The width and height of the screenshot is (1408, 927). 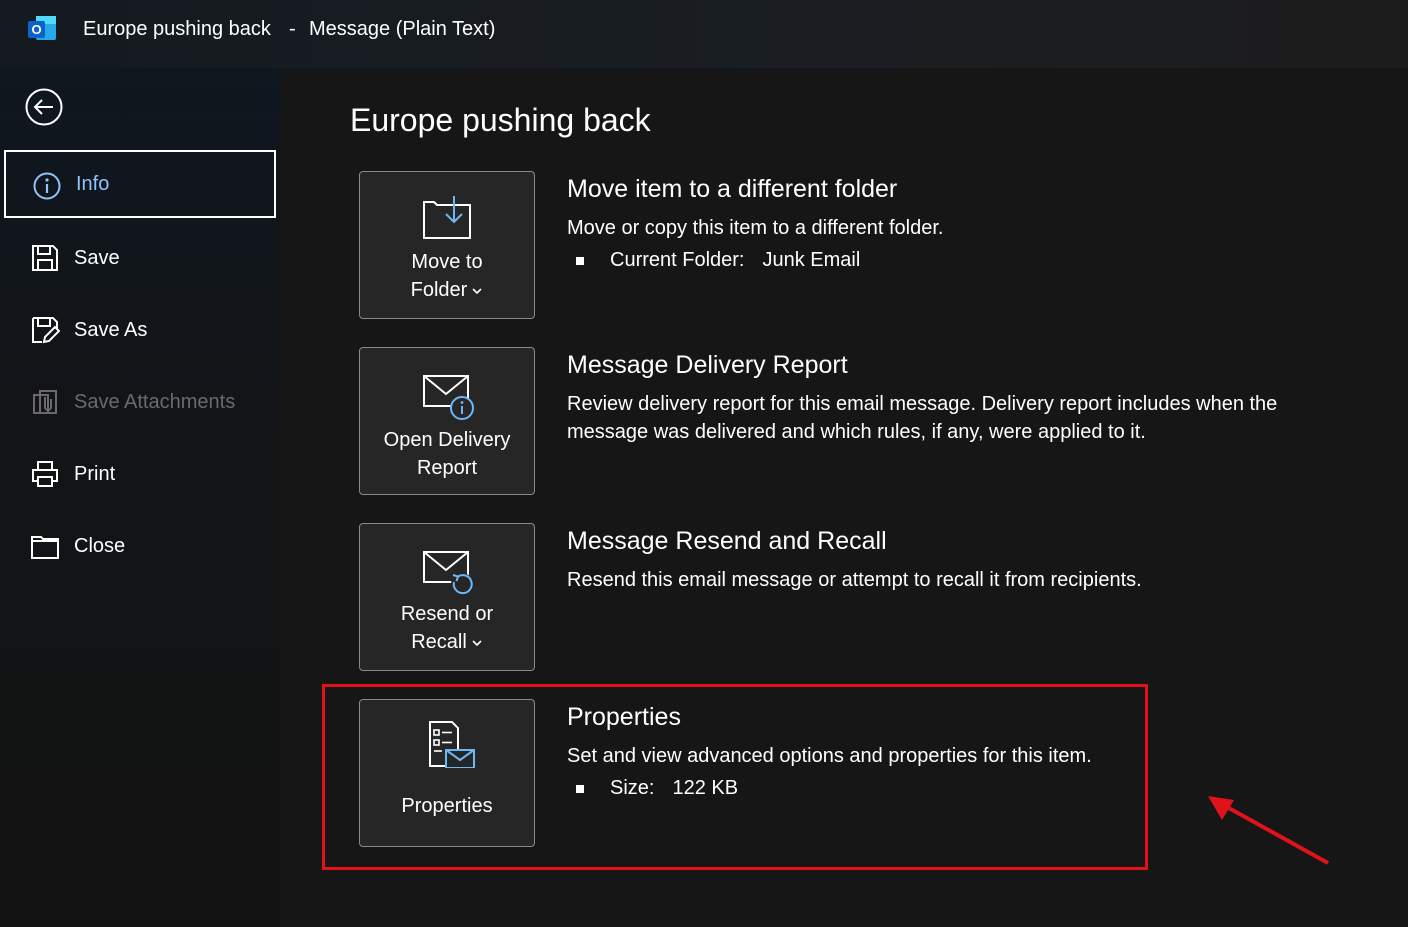 I want to click on section-title-delivery-report: Message Delivery Report, so click(x=707, y=365).